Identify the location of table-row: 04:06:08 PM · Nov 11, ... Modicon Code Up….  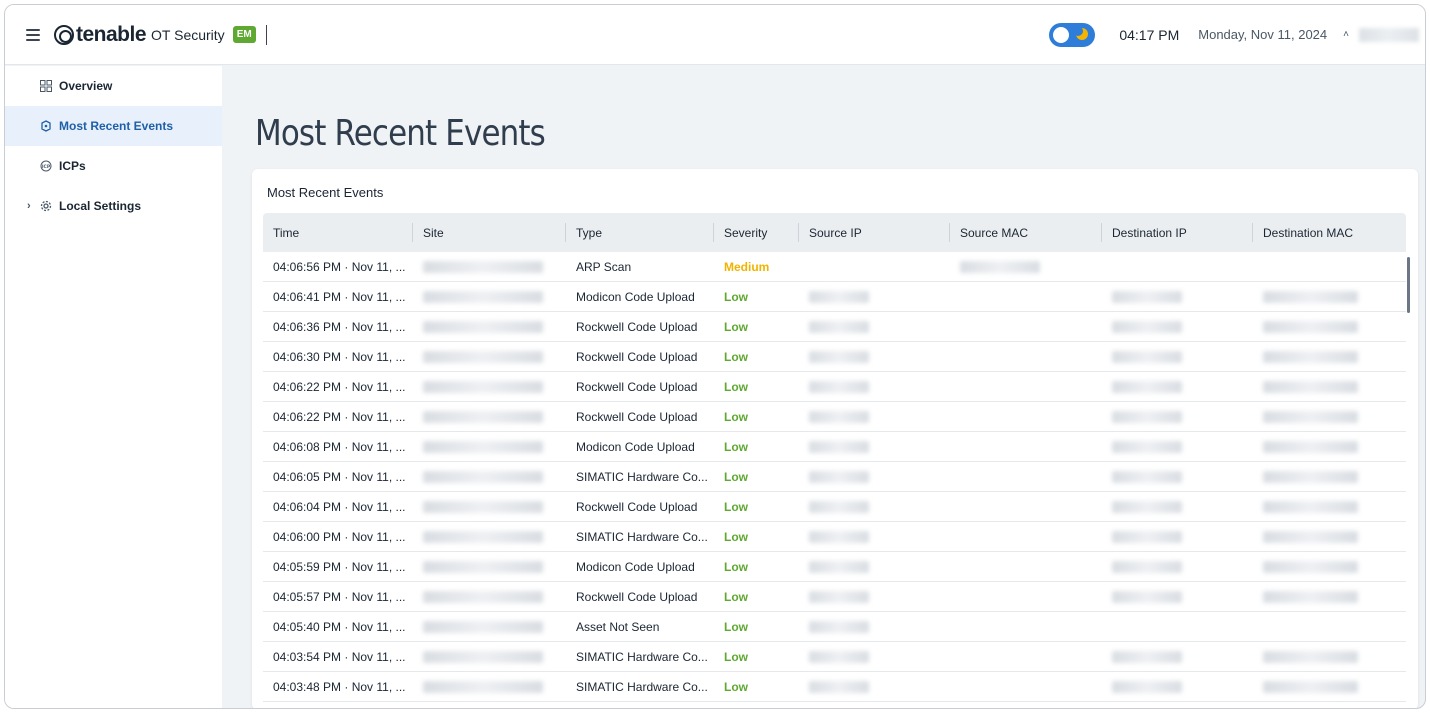
(834, 447).